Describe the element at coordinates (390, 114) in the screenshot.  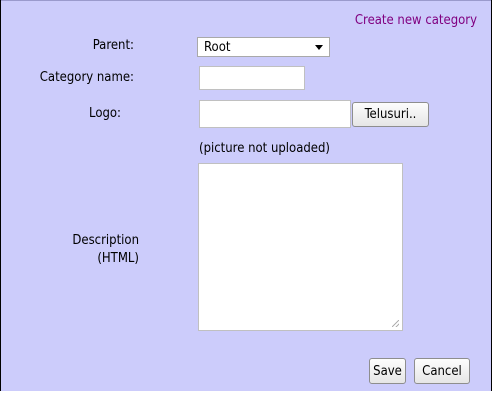
I see `browse-button: Telusuri..` at that location.